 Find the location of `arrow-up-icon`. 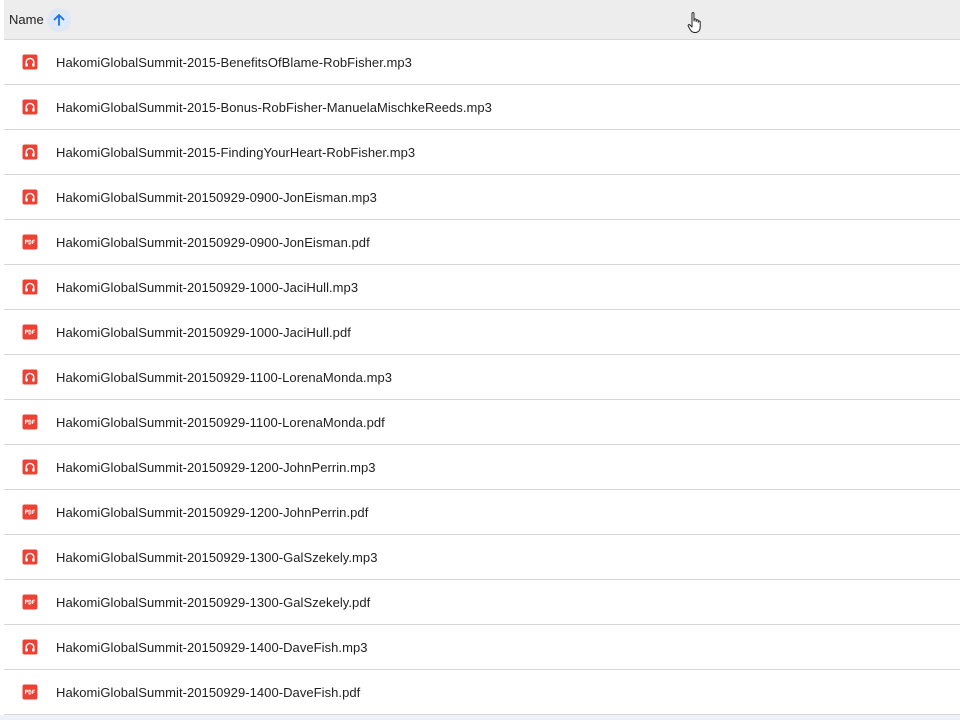

arrow-up-icon is located at coordinates (59, 19).